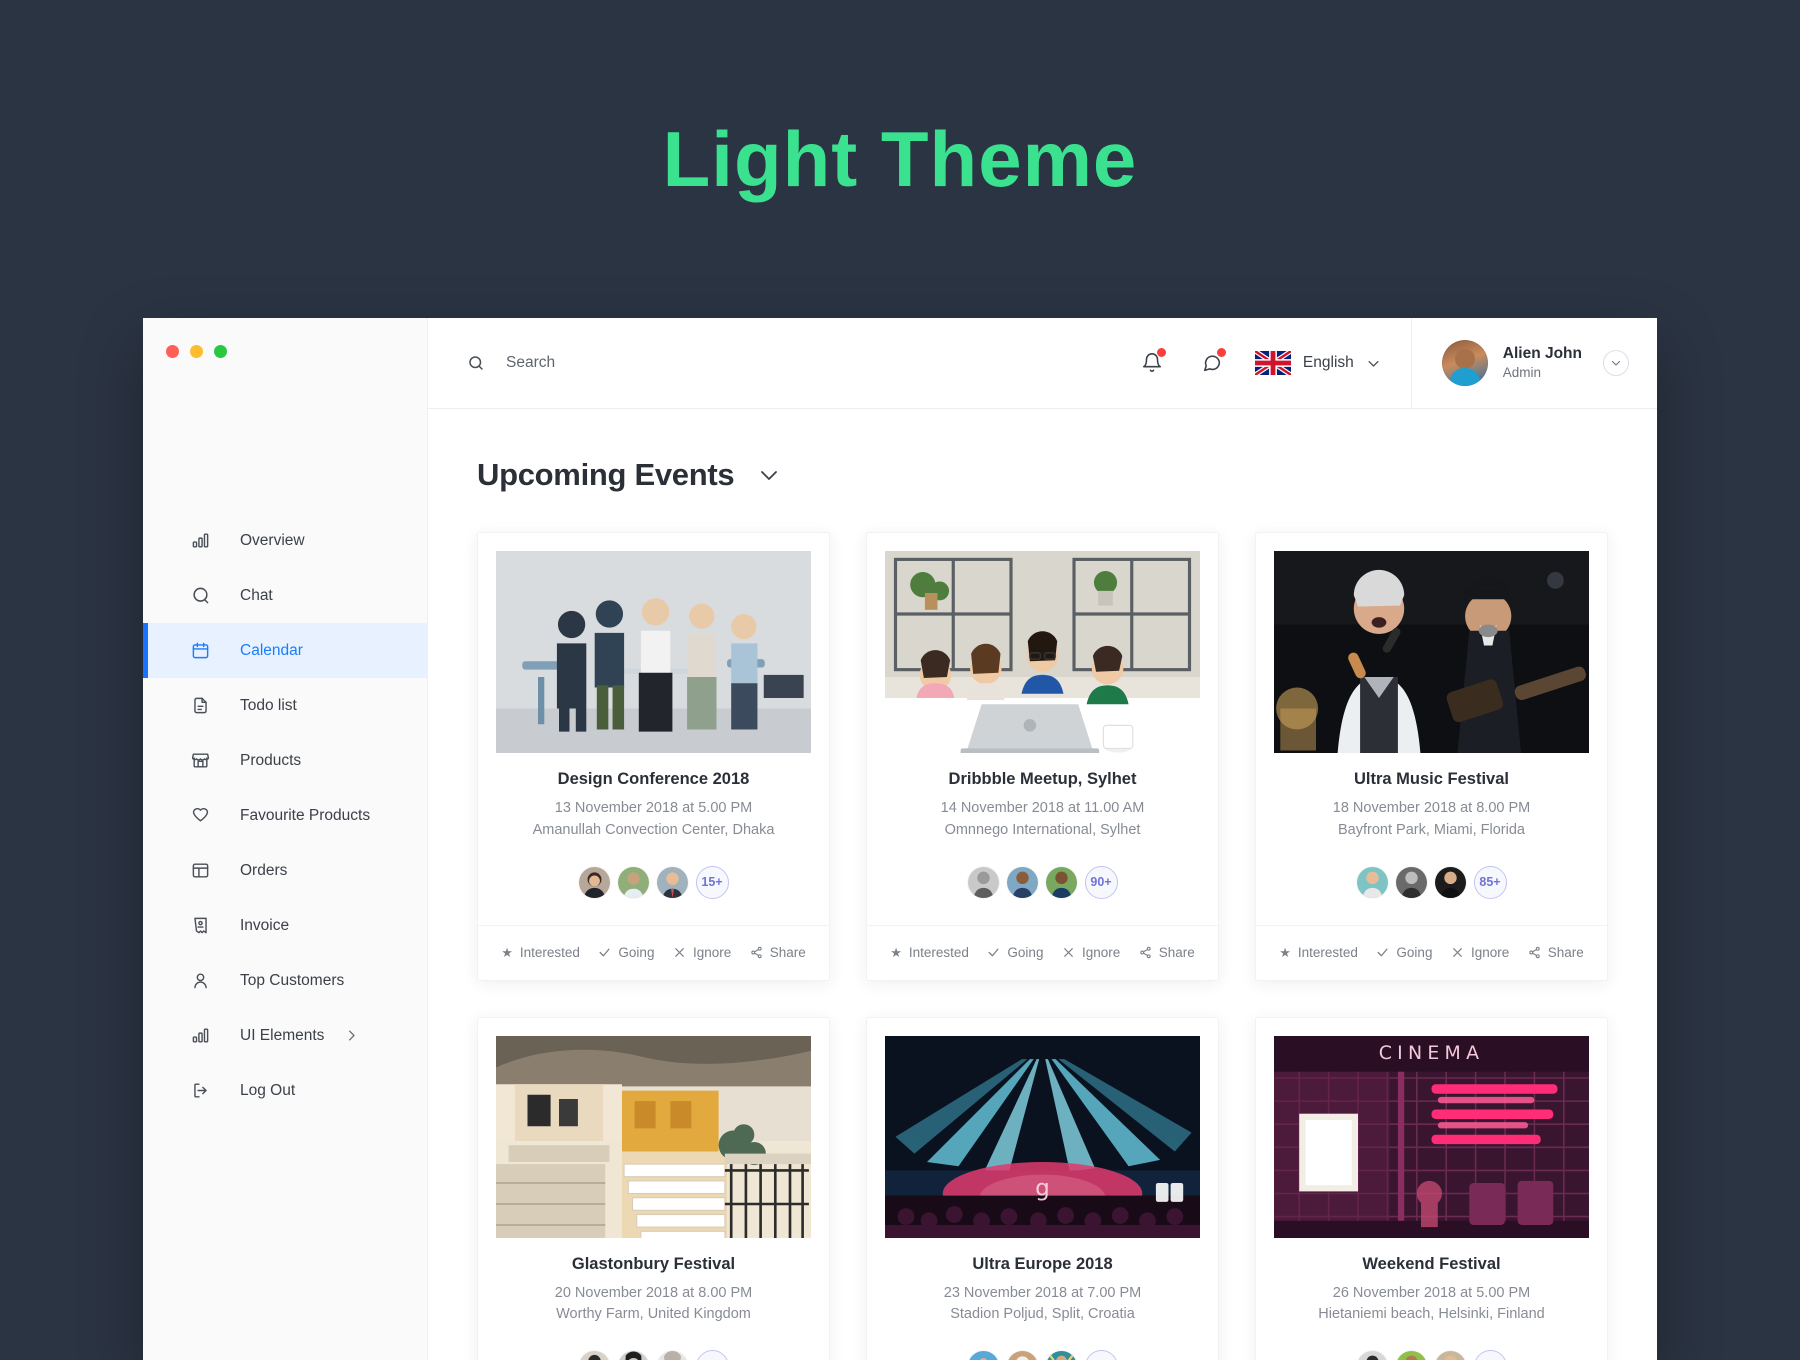 The height and width of the screenshot is (1360, 1800). I want to click on document-icon, so click(200, 706).